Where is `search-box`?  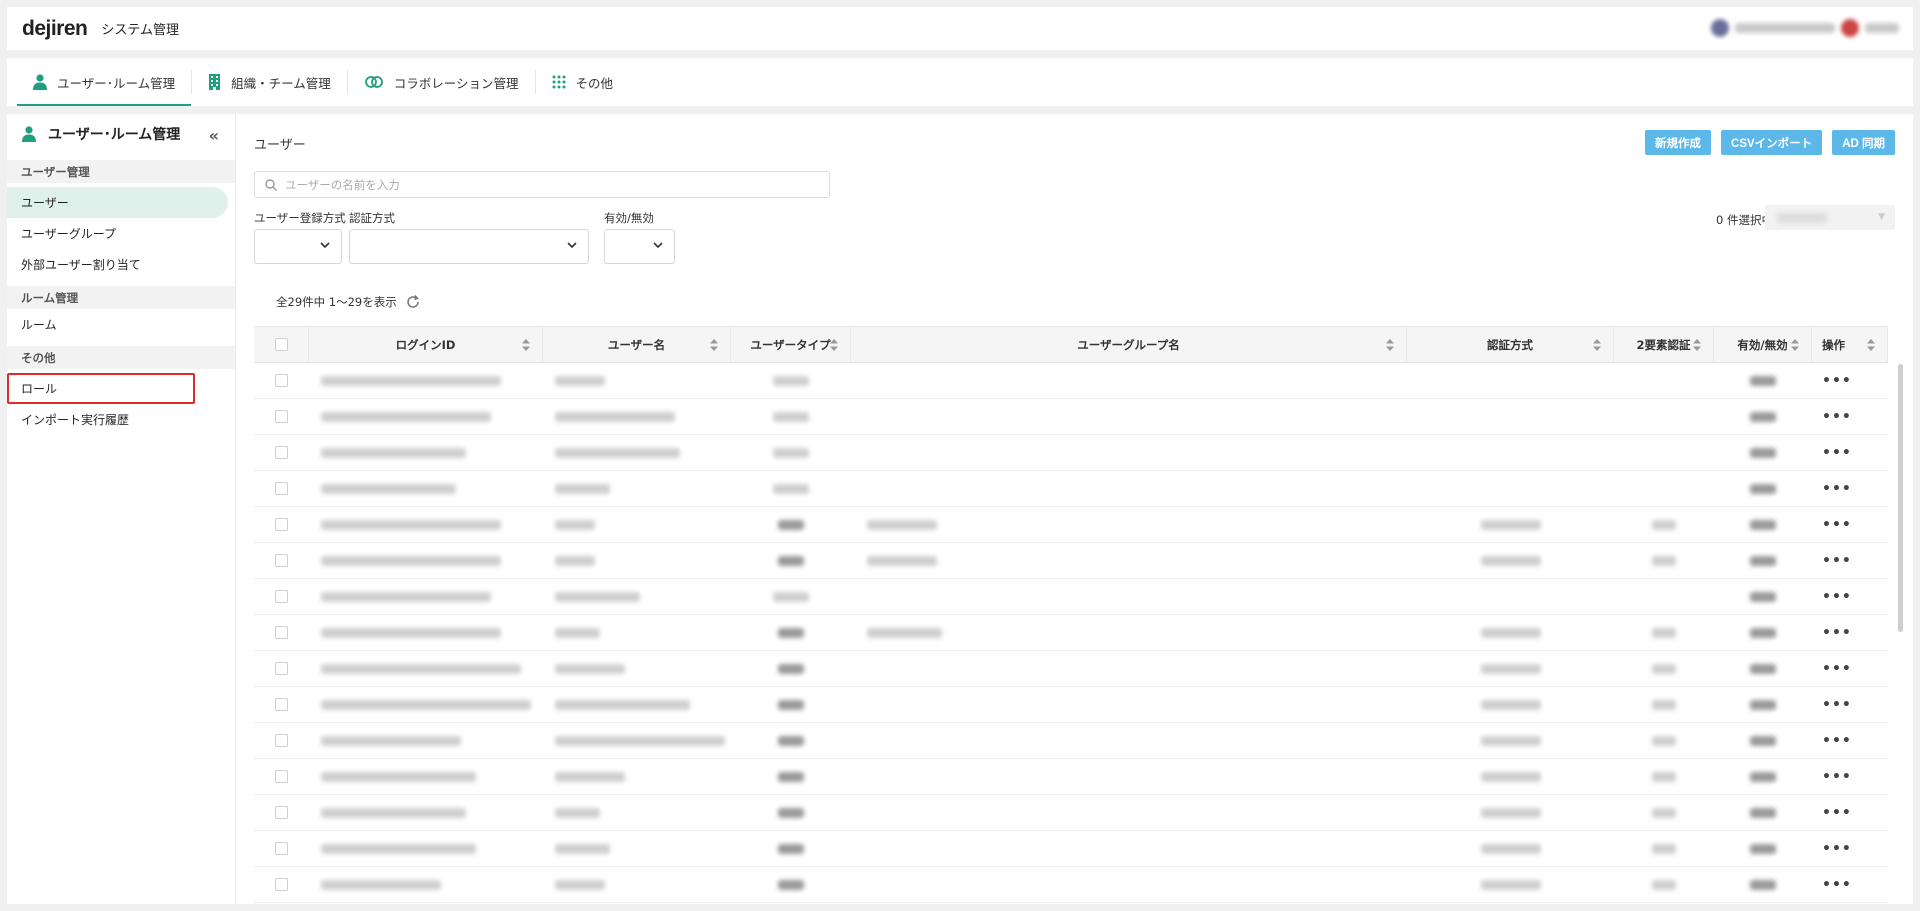 search-box is located at coordinates (542, 184).